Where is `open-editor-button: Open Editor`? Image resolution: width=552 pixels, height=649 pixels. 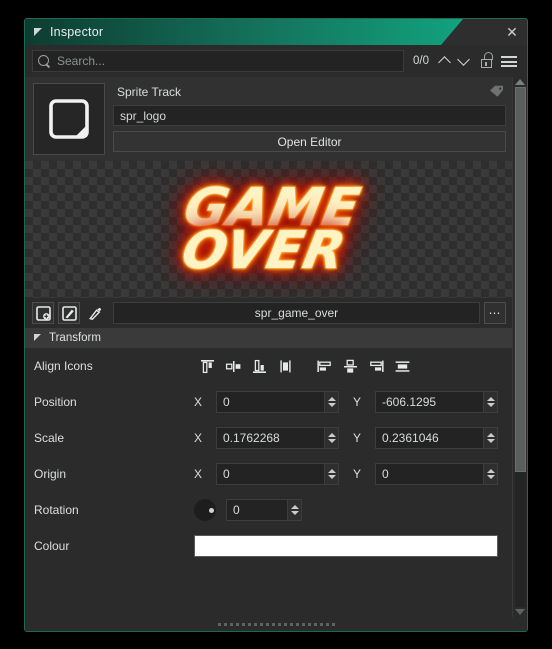
open-editor-button: Open Editor is located at coordinates (309, 141).